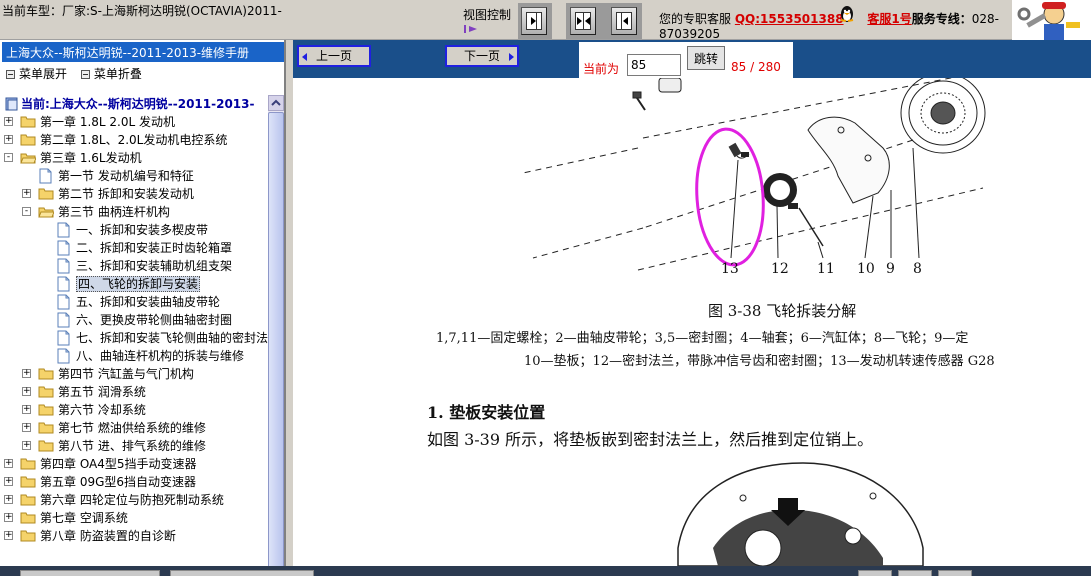 The width and height of the screenshot is (1091, 576). What do you see at coordinates (132, 500) in the screenshot?
I see `tree-item-label: 第六章 四轮定位与防抱死制动系统` at bounding box center [132, 500].